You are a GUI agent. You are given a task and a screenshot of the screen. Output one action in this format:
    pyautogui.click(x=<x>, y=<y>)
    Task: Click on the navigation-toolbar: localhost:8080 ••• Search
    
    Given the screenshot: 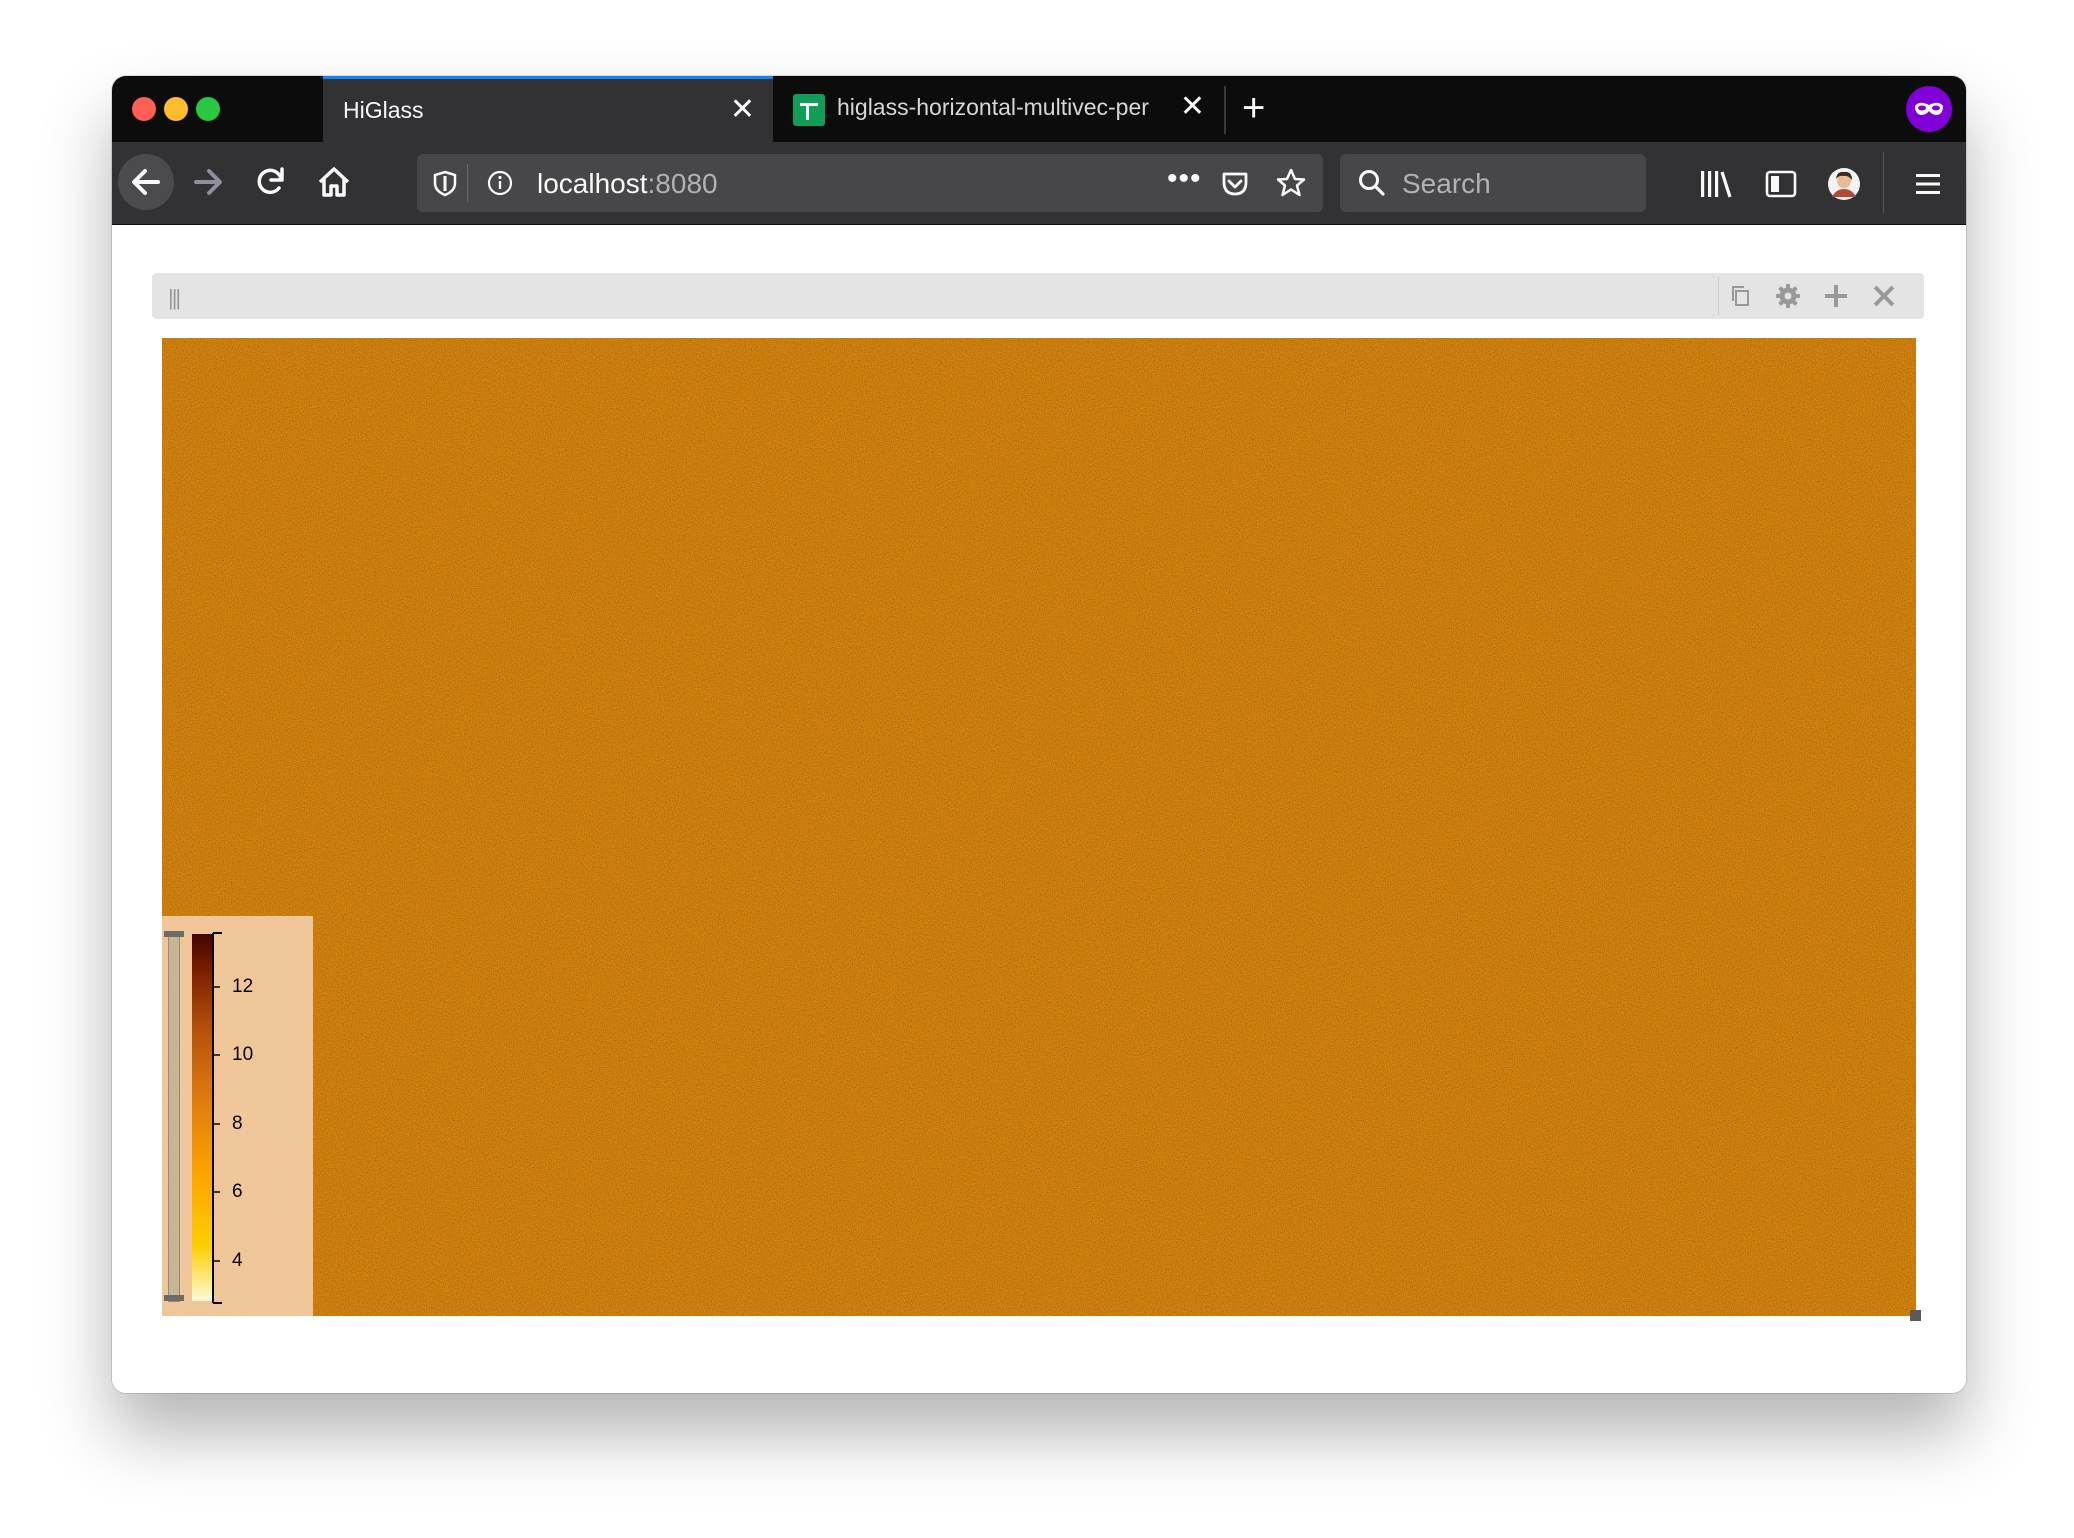 What is the action you would take?
    pyautogui.click(x=1039, y=183)
    